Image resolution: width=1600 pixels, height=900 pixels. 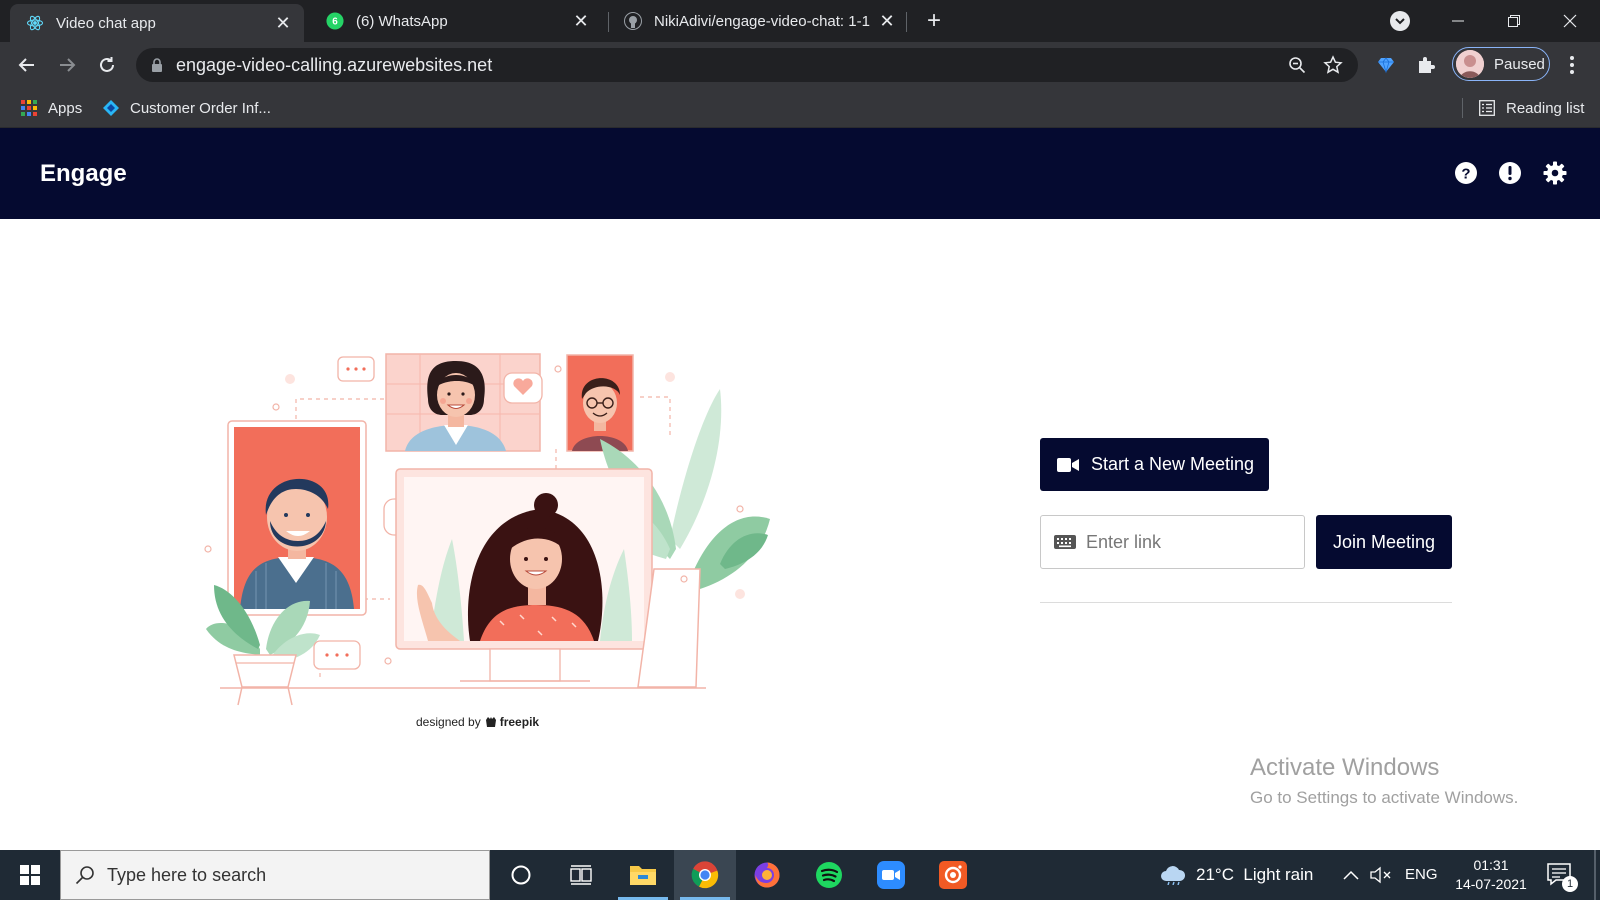 What do you see at coordinates (1065, 542) in the screenshot?
I see `keyboard-icon` at bounding box center [1065, 542].